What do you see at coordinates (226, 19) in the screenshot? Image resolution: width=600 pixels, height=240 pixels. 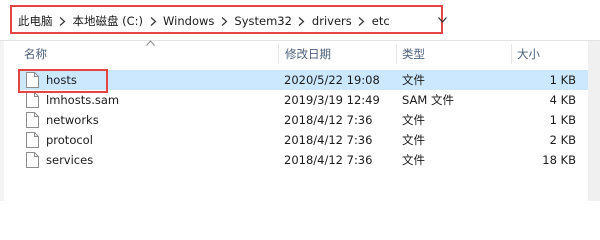 I see `address-highlight-box` at bounding box center [226, 19].